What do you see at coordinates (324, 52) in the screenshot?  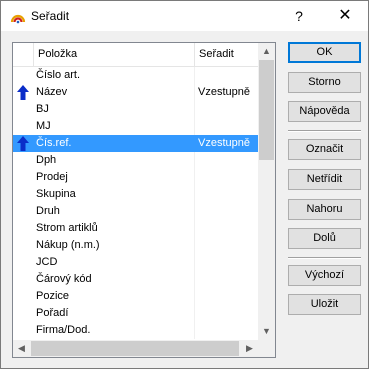 I see `ok-button: OK` at bounding box center [324, 52].